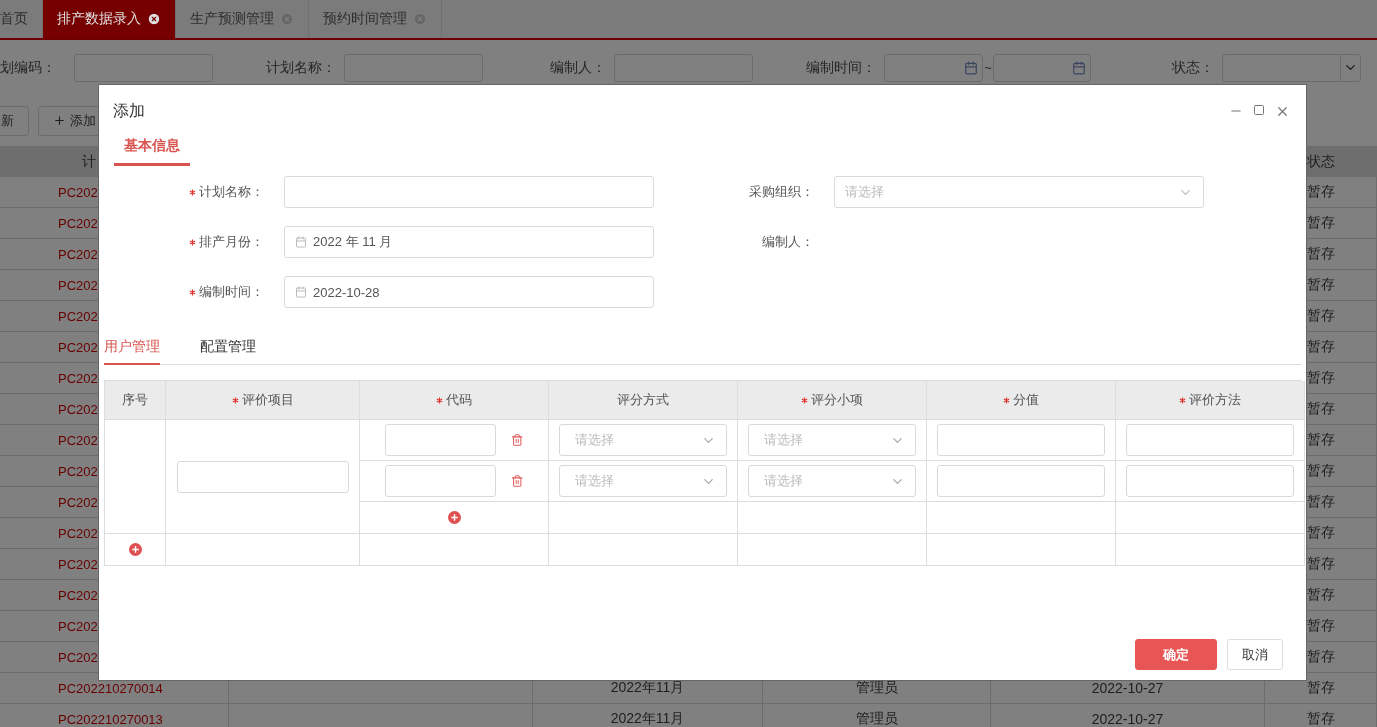 The image size is (1377, 727). I want to click on maximize-icon, so click(1259, 109).